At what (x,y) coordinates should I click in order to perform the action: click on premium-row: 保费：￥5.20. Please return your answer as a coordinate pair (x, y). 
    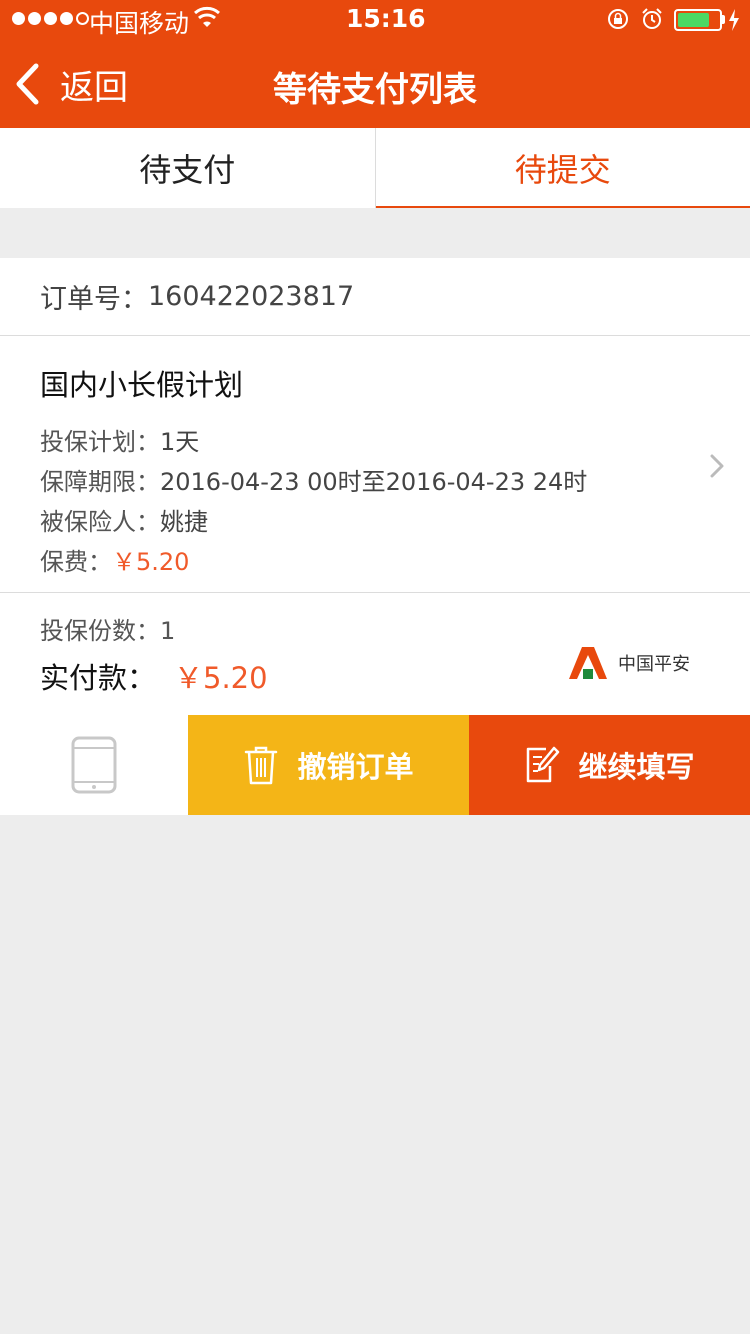
    Looking at the image, I should click on (375, 562).